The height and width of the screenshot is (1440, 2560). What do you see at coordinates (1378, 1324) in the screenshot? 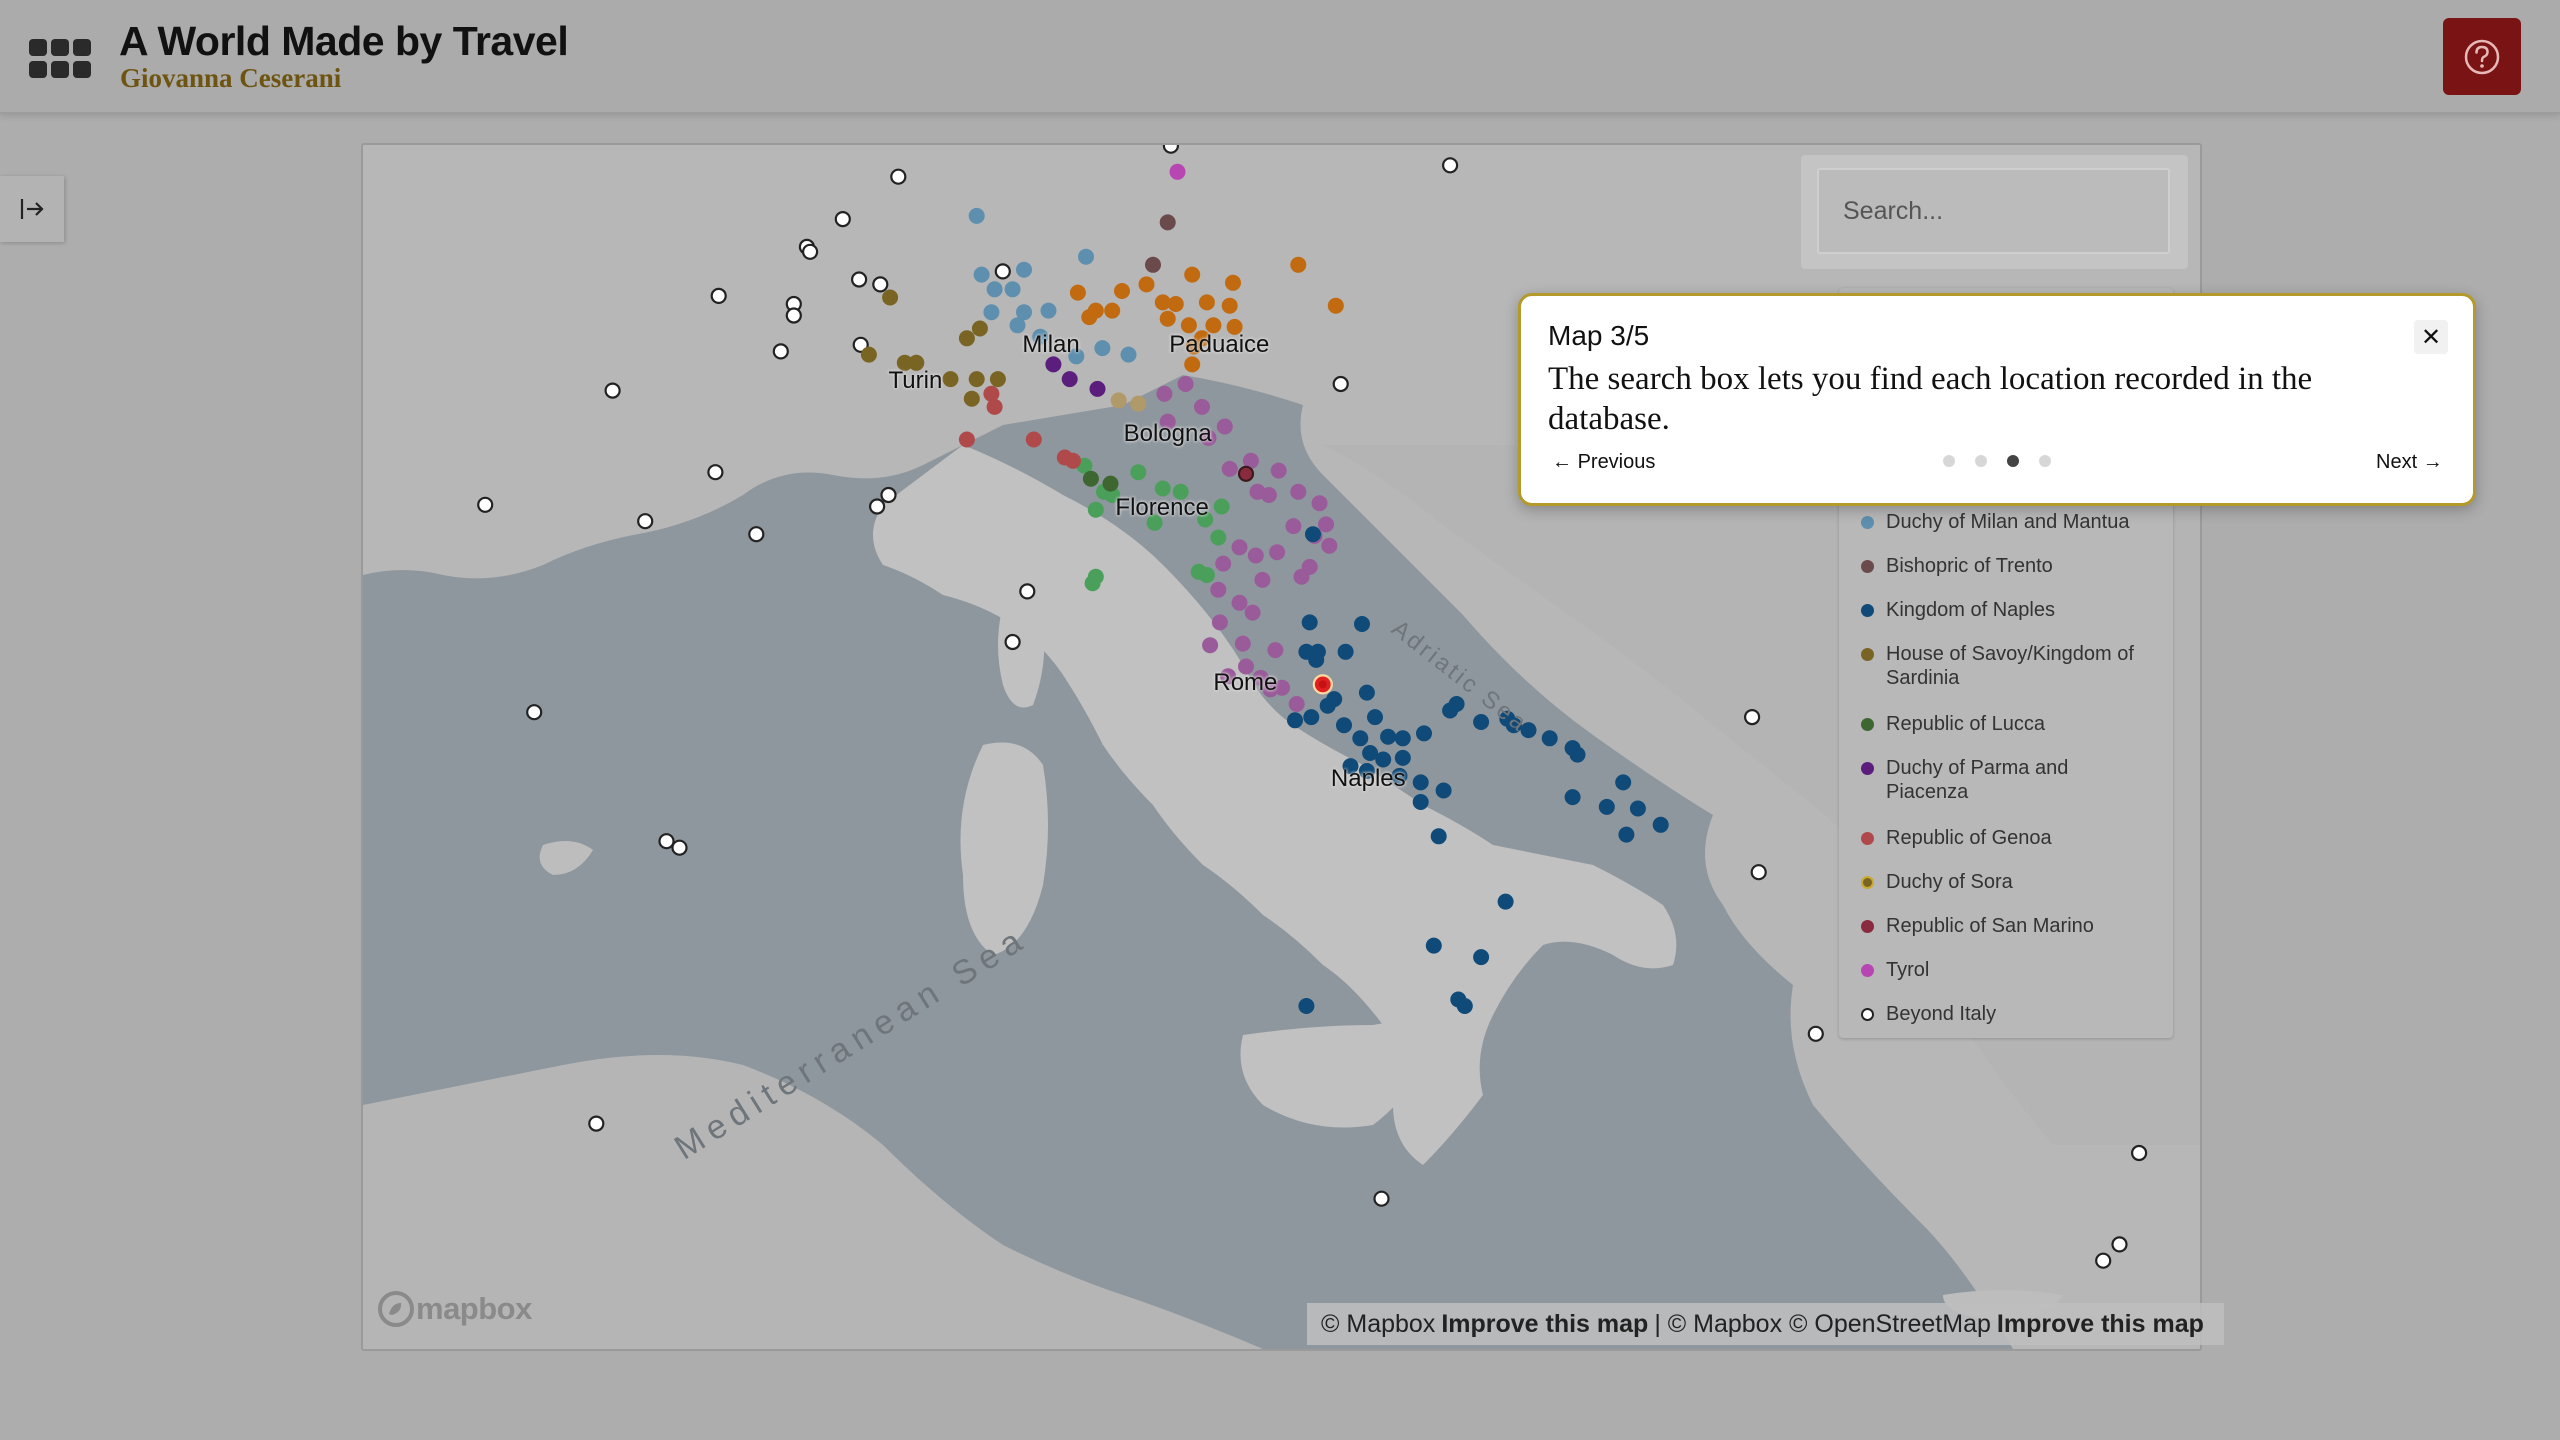
I see `attribution-mapbox-link: © Mapbox` at bounding box center [1378, 1324].